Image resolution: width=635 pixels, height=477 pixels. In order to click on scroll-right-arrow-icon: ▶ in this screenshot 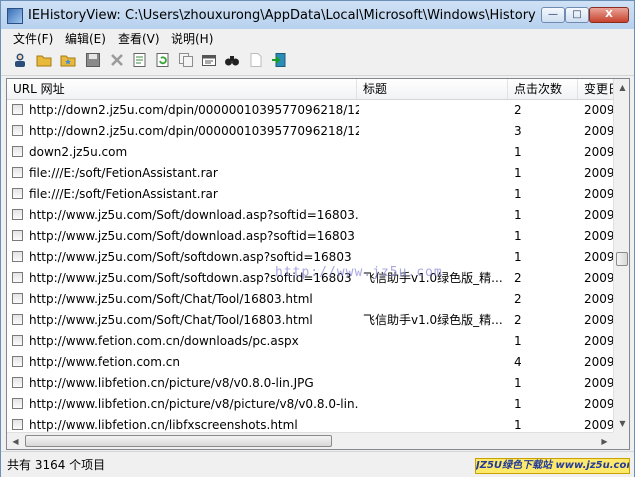, I will do `click(604, 441)`.